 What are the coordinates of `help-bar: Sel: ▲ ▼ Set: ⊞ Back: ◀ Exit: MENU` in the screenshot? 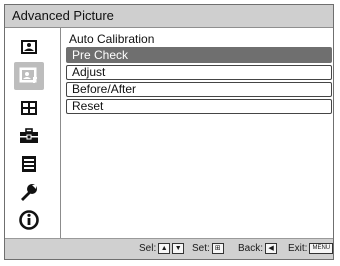 It's located at (169, 248).